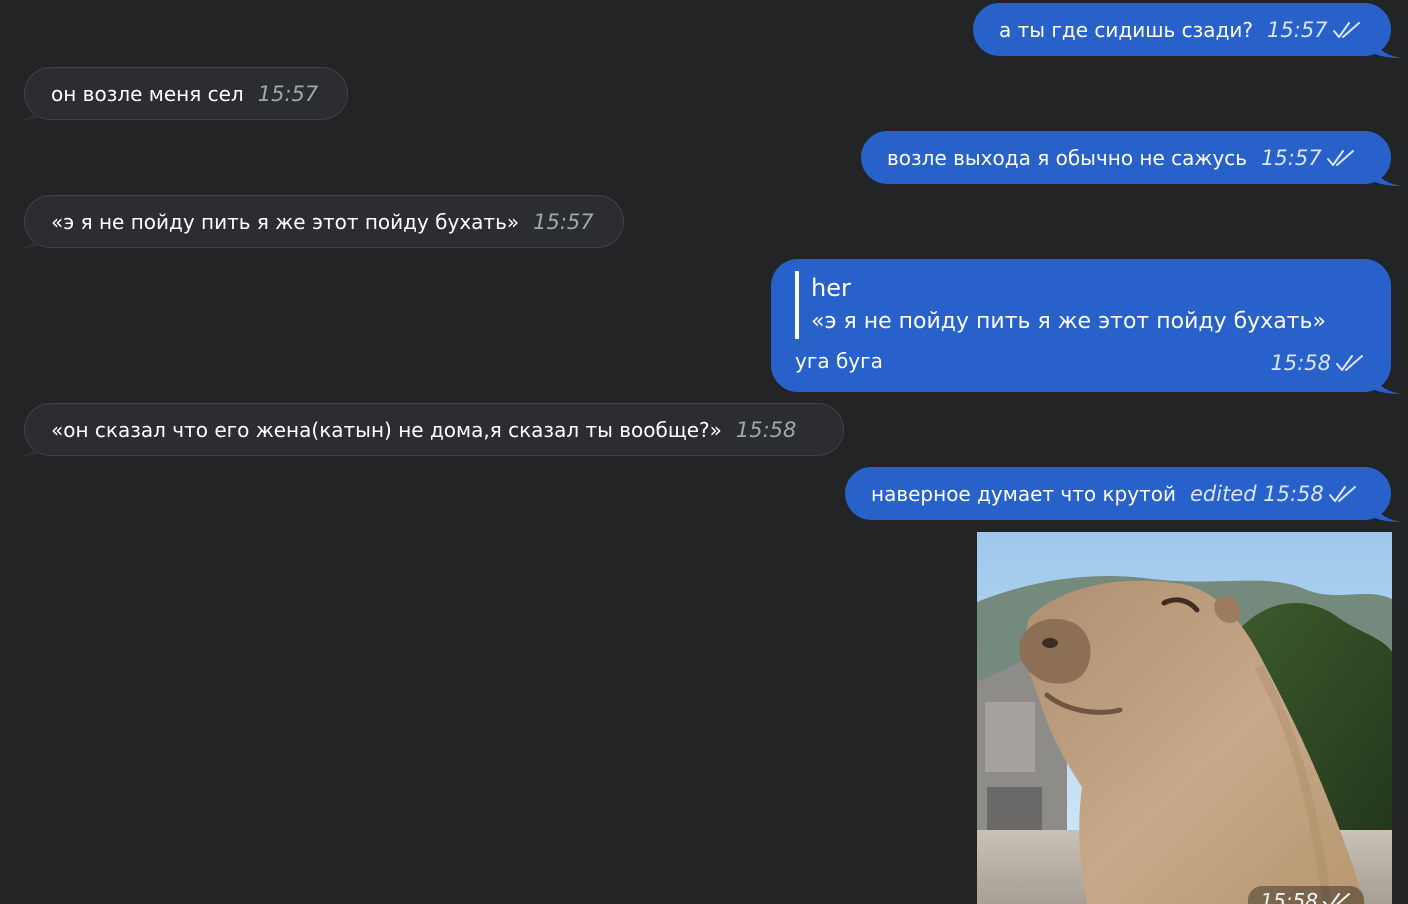  Describe the element at coordinates (839, 361) in the screenshot. I see `message-text: уга буга` at that location.